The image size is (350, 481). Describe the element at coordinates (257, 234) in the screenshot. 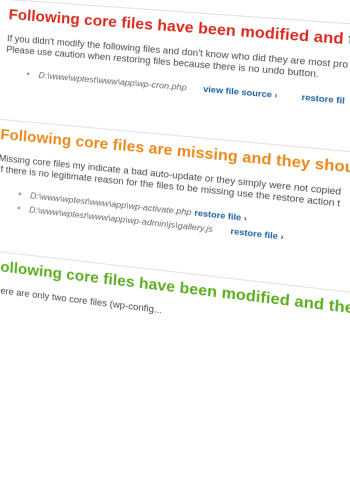

I see `restore-file-link: restore file ›` at that location.